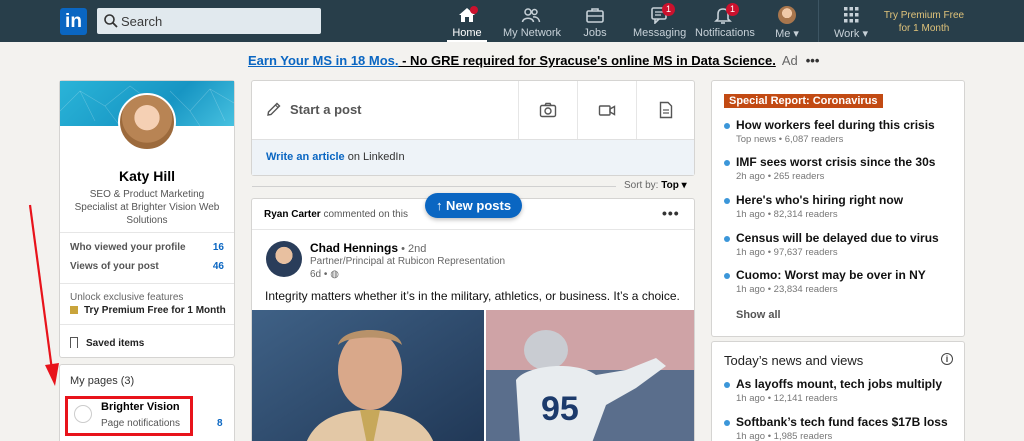  I want to click on write-article-link: Write an article, so click(305, 157).